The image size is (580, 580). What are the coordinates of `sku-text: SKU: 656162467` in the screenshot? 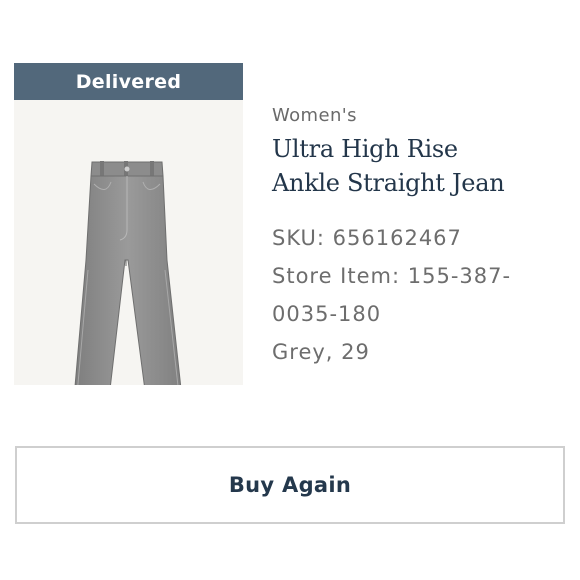 It's located at (367, 238).